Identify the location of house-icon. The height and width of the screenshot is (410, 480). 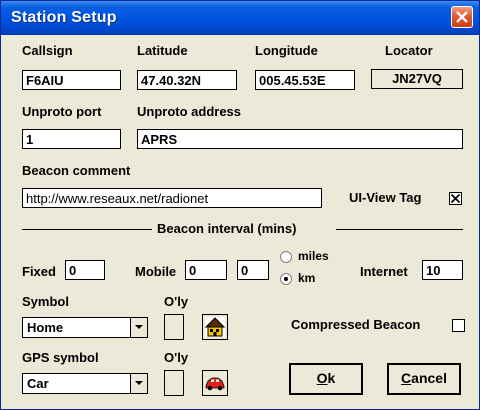
(215, 327).